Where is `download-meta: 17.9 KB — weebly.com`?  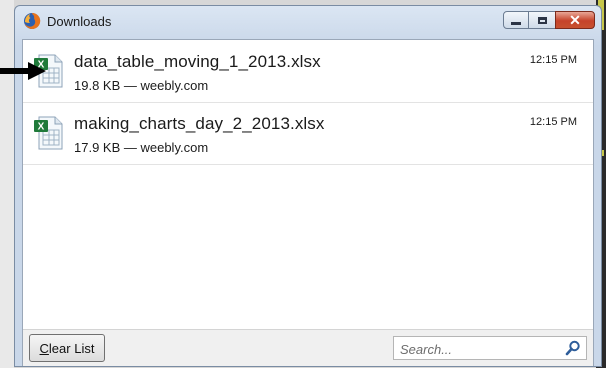
download-meta: 17.9 KB — weebly.com is located at coordinates (141, 147).